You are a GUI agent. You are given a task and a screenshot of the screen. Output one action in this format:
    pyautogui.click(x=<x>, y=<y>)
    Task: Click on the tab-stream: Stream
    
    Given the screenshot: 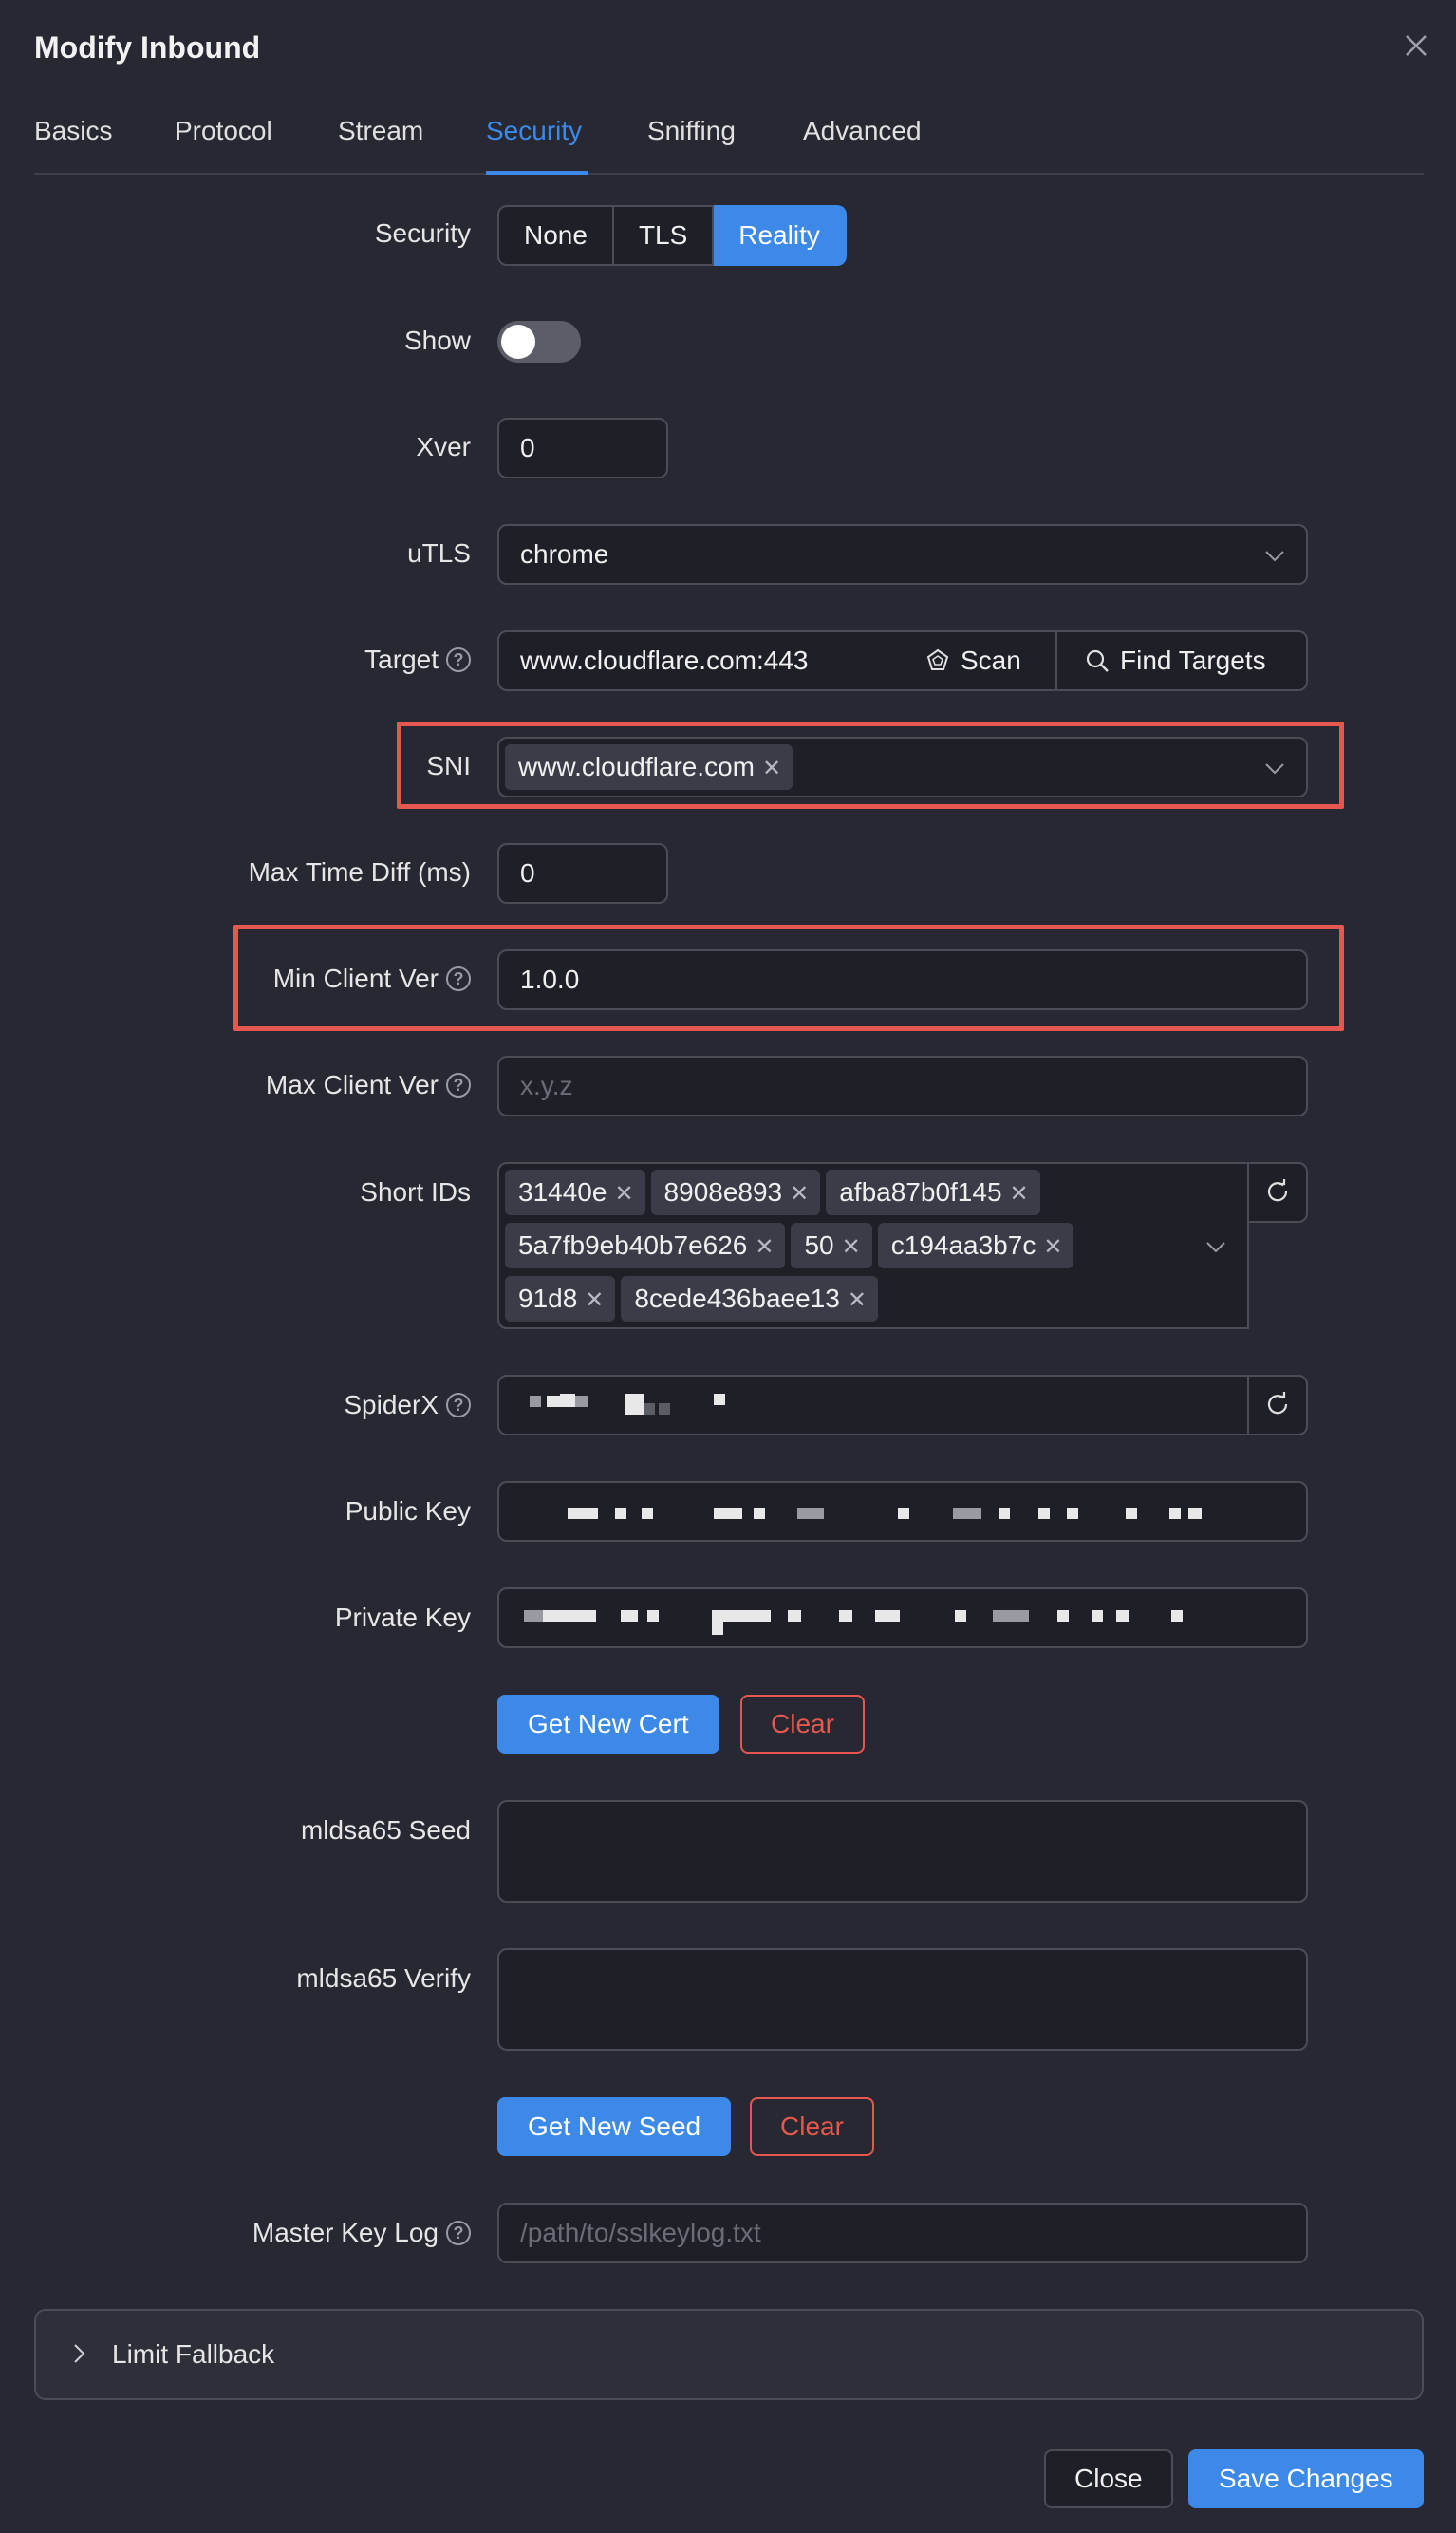 What is the action you would take?
    pyautogui.click(x=380, y=131)
    